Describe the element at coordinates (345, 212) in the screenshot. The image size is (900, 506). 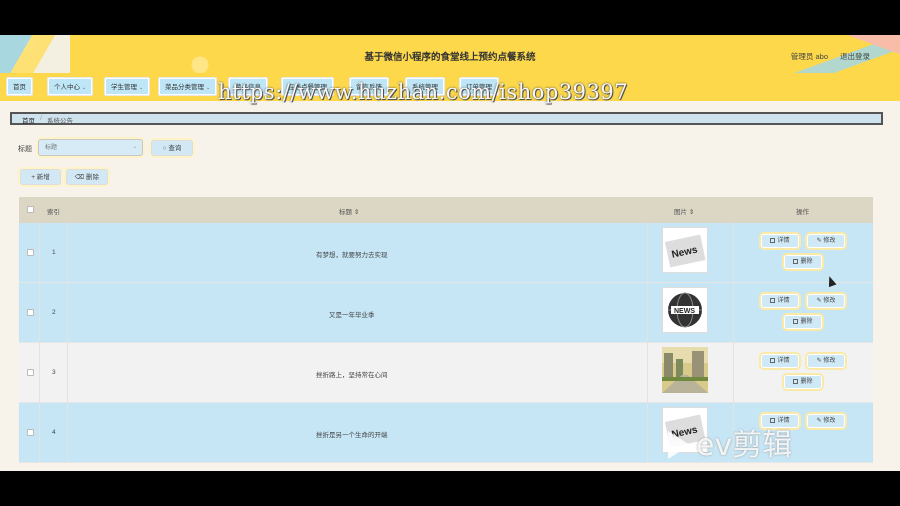
I see `header-title-label: 标题` at that location.